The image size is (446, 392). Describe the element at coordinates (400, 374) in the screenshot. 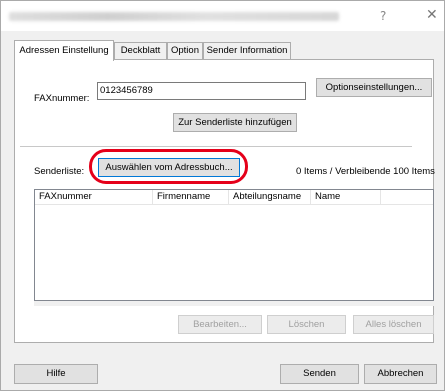

I see `cancel-button: Abbrechen` at that location.